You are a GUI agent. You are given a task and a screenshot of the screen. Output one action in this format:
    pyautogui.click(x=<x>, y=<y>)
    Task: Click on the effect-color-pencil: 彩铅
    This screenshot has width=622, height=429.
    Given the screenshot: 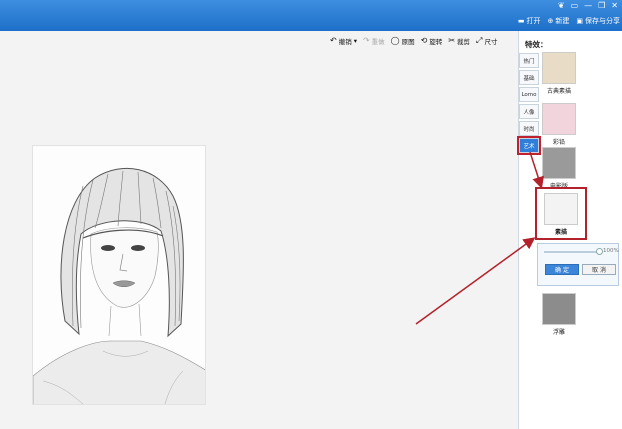 What is the action you would take?
    pyautogui.click(x=559, y=124)
    